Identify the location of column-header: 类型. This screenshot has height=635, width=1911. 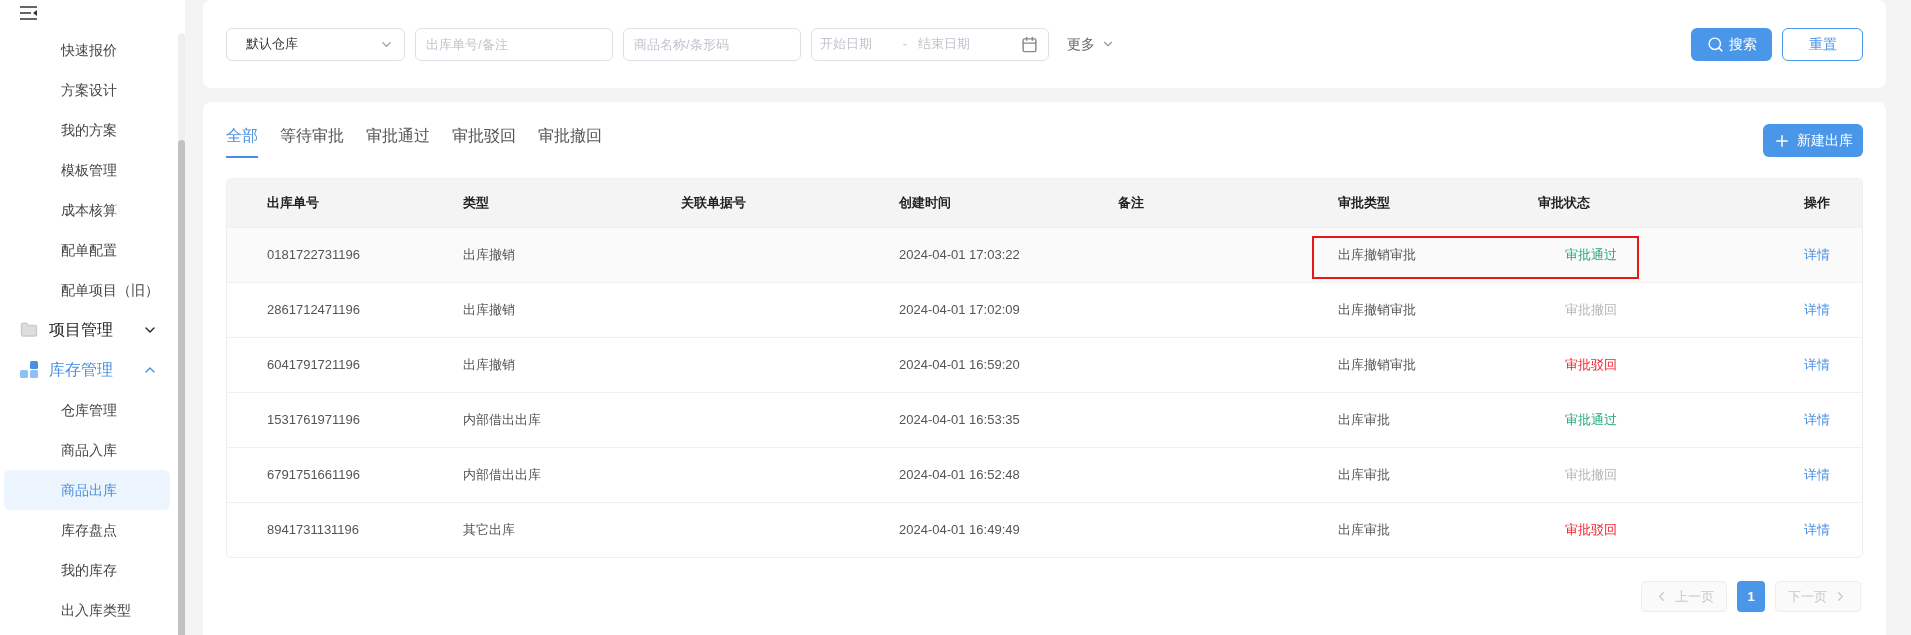
(476, 203).